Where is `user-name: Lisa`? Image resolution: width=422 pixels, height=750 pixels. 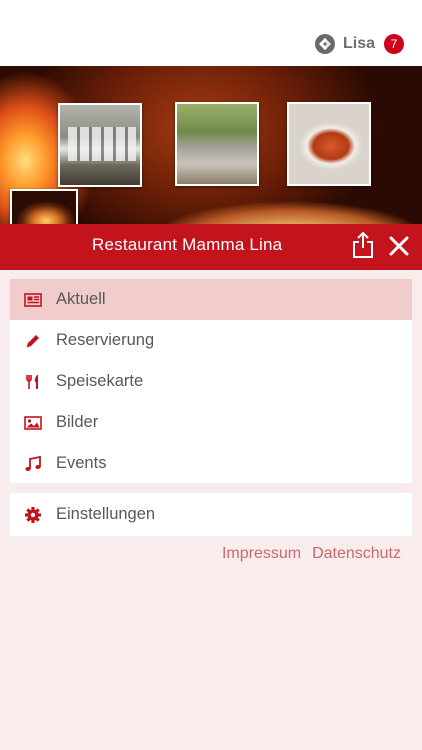 user-name: Lisa is located at coordinates (359, 44).